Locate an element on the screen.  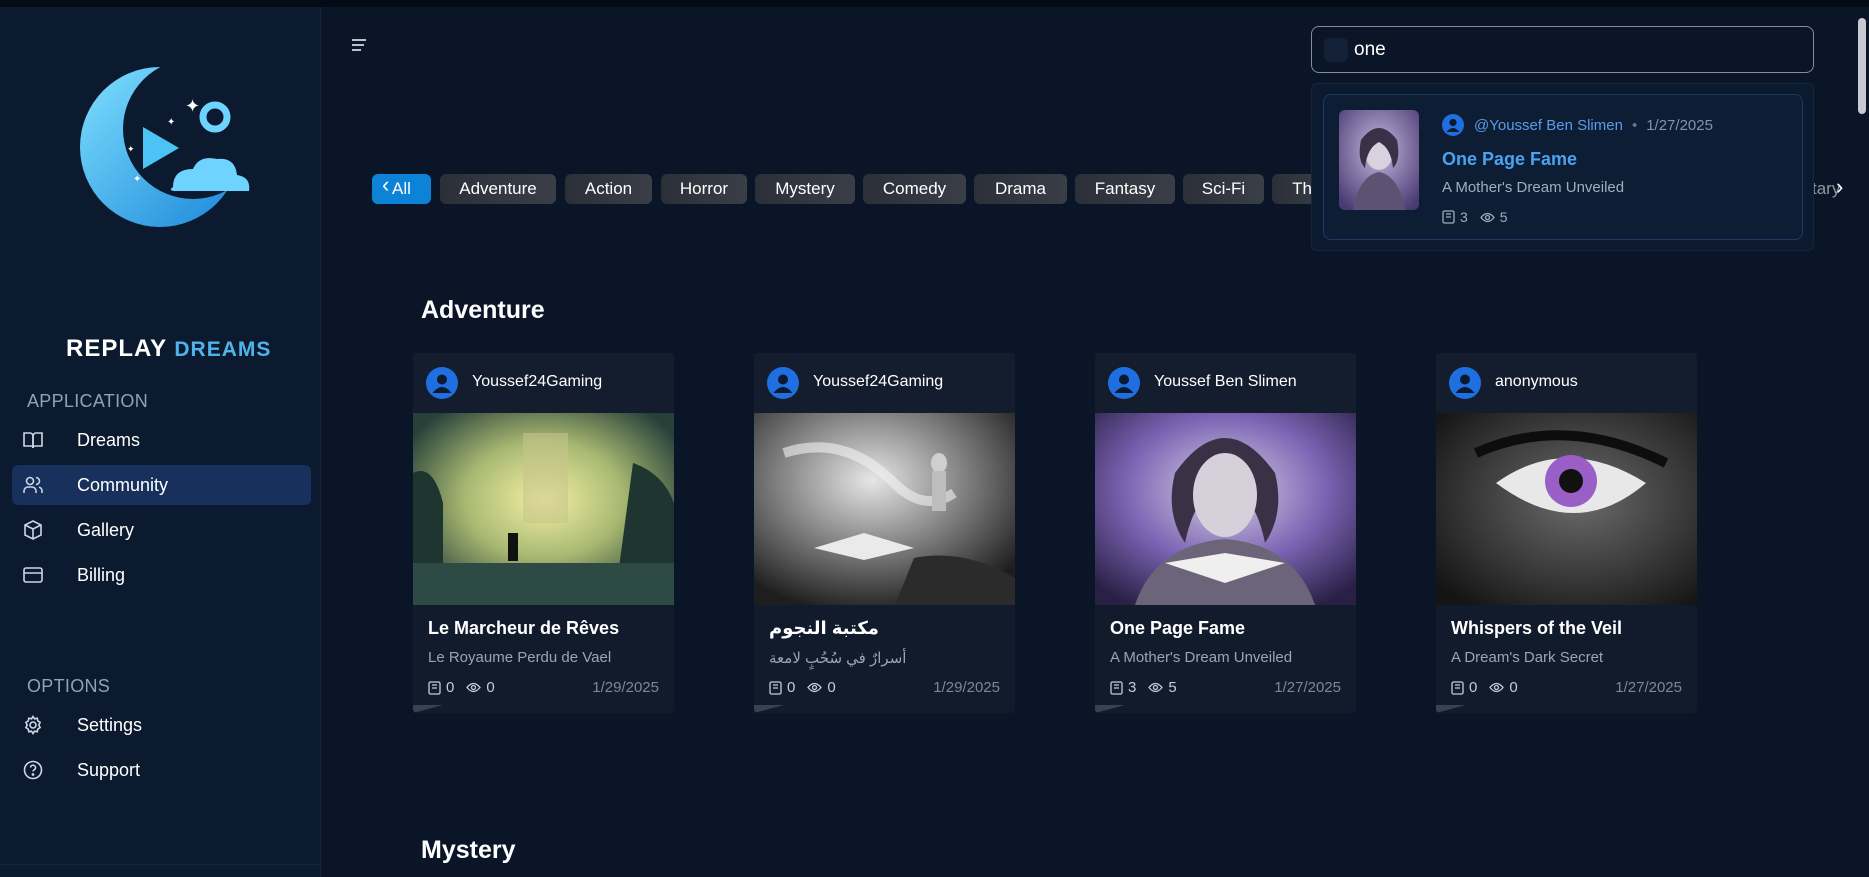
card-header: anonymous is located at coordinates (1566, 383).